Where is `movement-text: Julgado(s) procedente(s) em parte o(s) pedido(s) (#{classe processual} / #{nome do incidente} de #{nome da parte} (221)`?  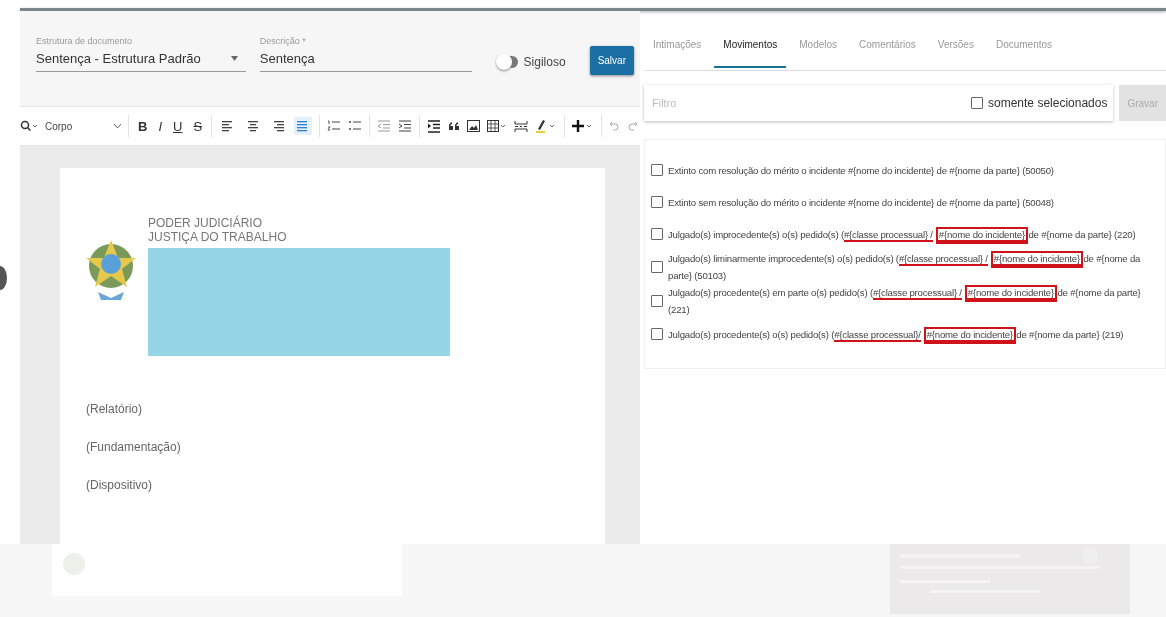
movement-text: Julgado(s) procedente(s) em parte o(s) pedido(s) (#{classe processual} / #{nome do incidente} de #{nome da parte} (221) is located at coordinates (905, 301).